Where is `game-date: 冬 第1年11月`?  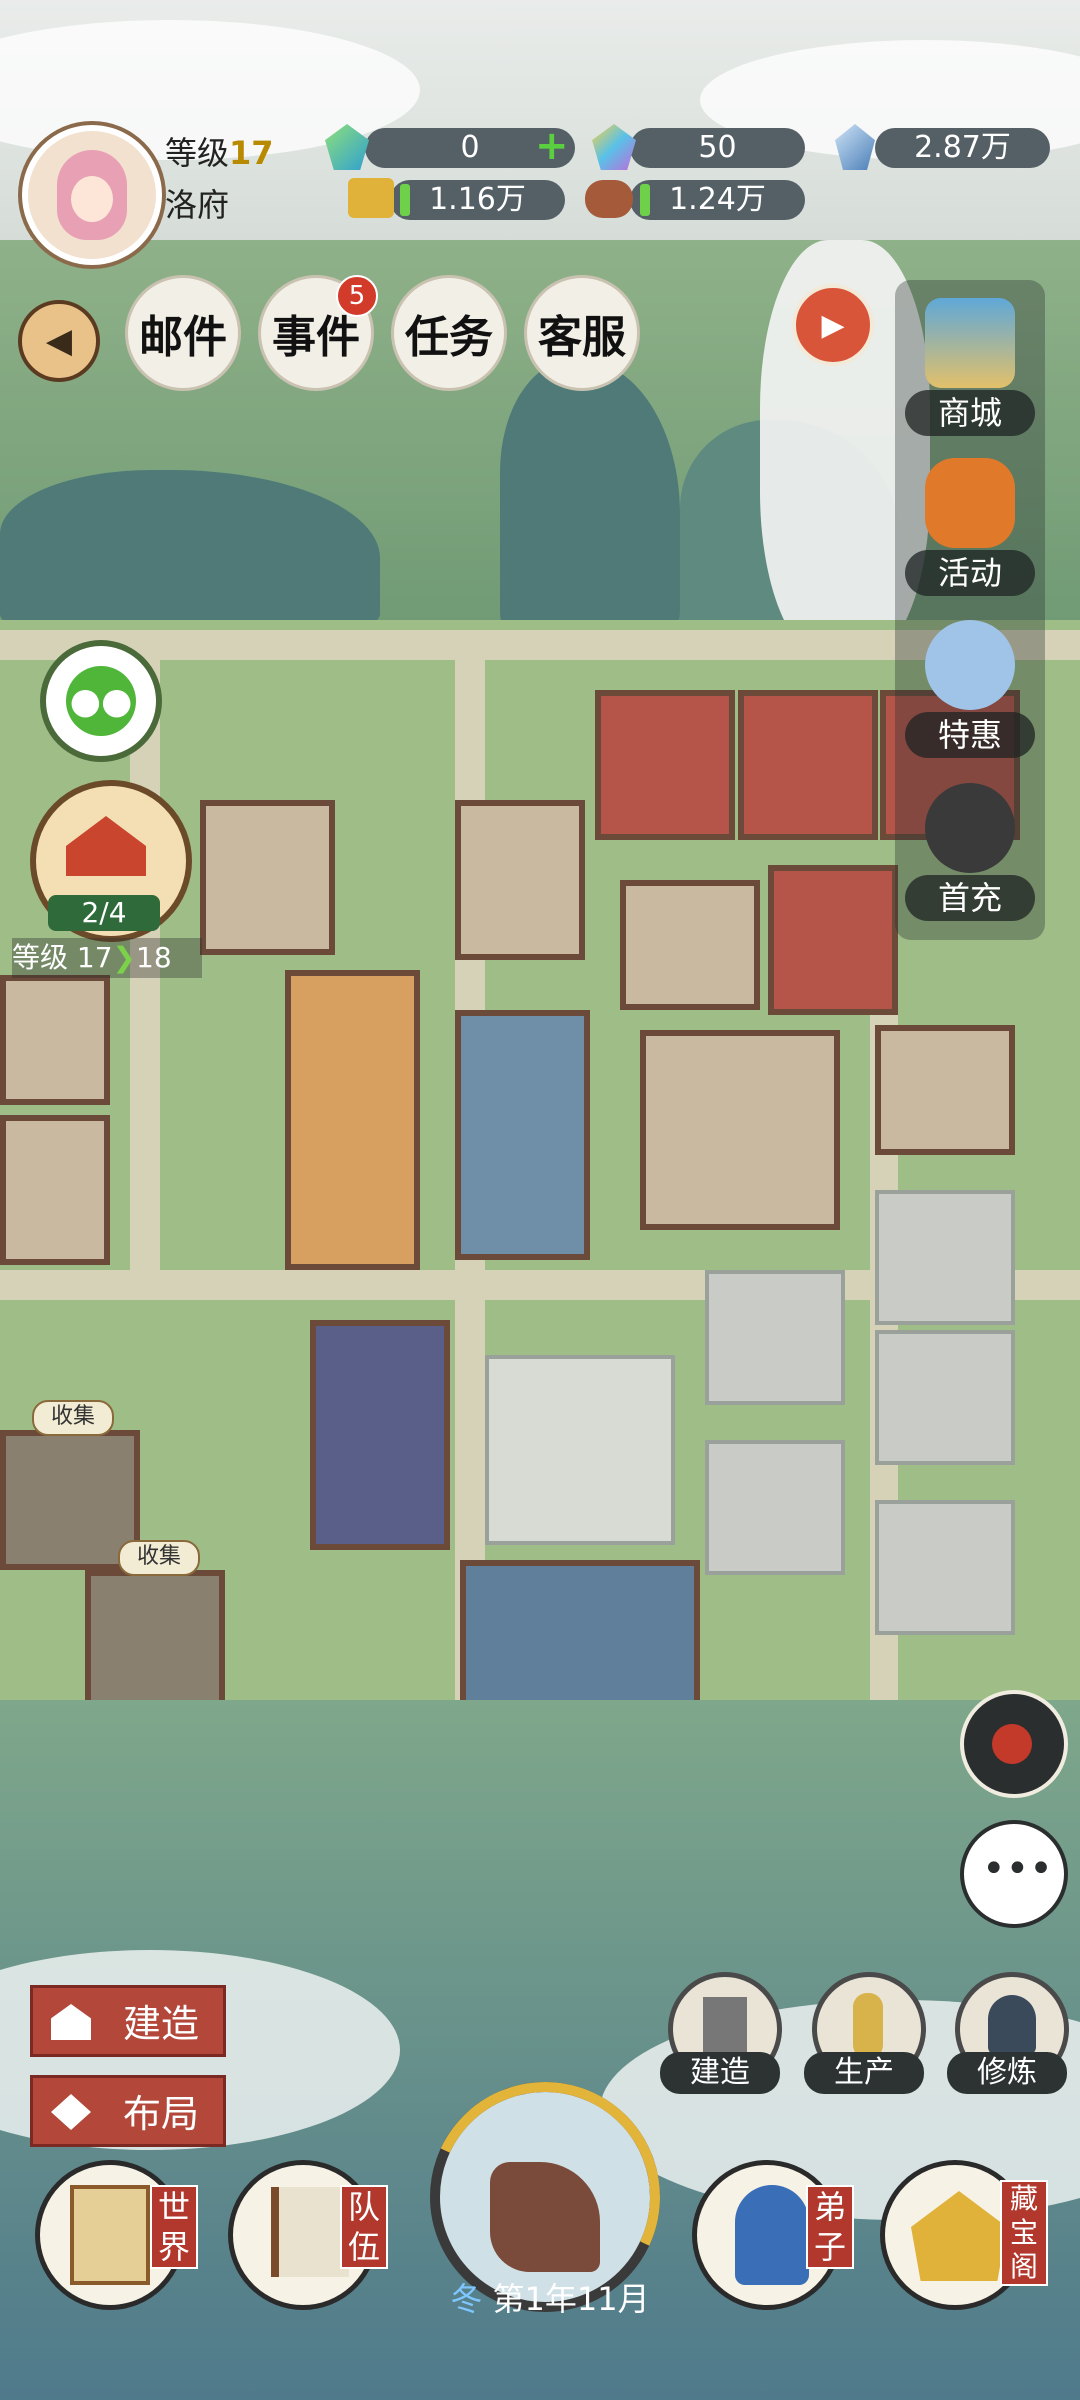 game-date: 冬 第1年11月 is located at coordinates (550, 2299).